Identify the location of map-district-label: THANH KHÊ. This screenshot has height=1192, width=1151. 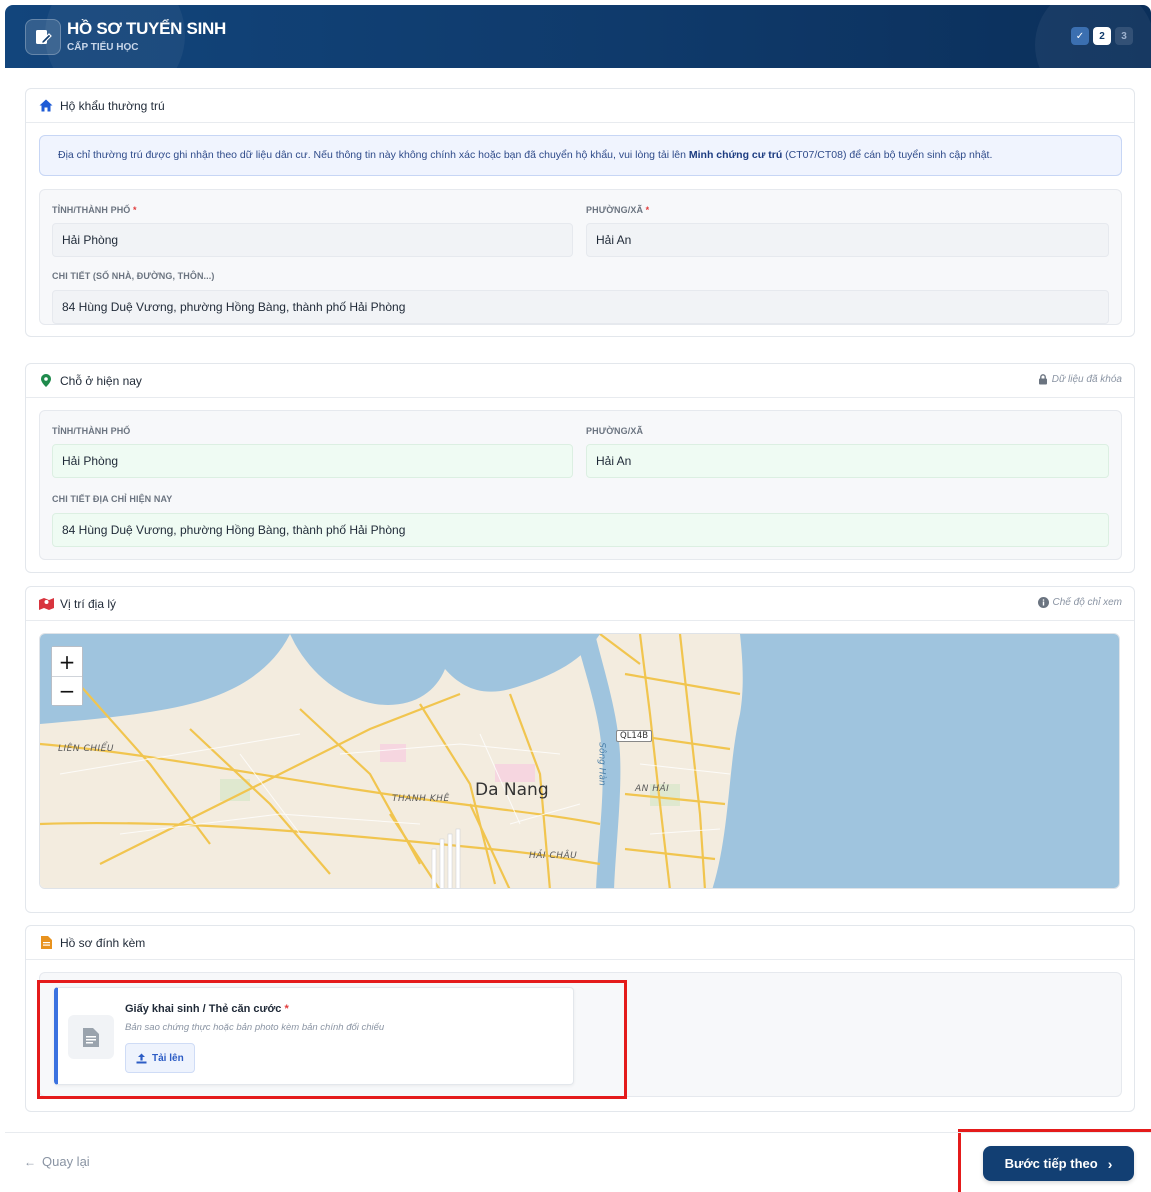
(421, 799).